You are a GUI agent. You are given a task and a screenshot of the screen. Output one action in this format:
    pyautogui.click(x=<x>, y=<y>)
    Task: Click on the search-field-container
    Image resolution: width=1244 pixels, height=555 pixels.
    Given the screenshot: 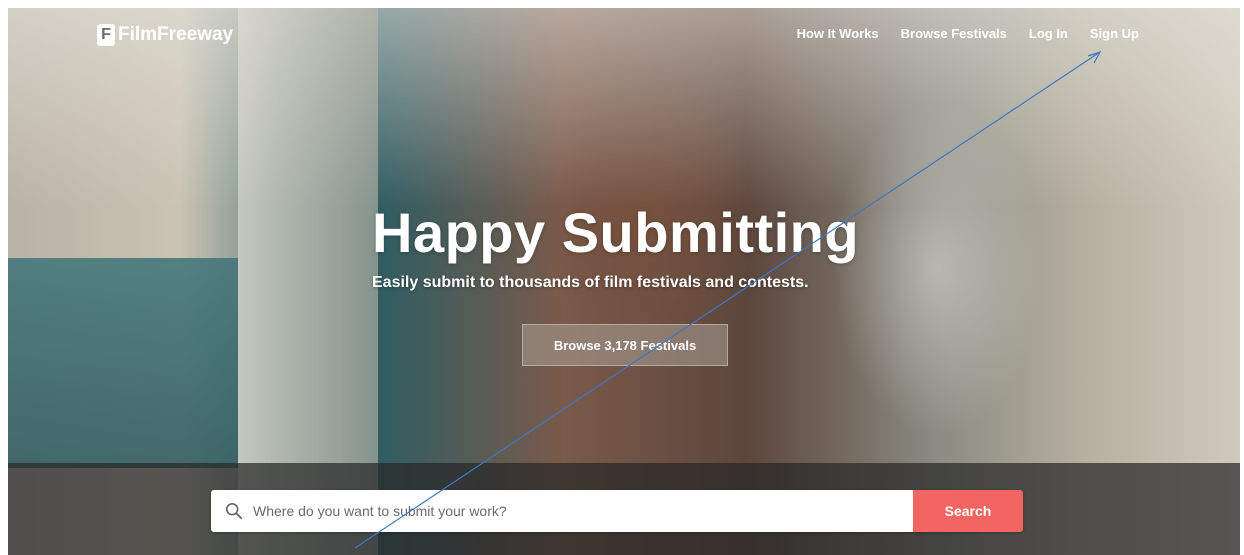 What is the action you would take?
    pyautogui.click(x=562, y=511)
    